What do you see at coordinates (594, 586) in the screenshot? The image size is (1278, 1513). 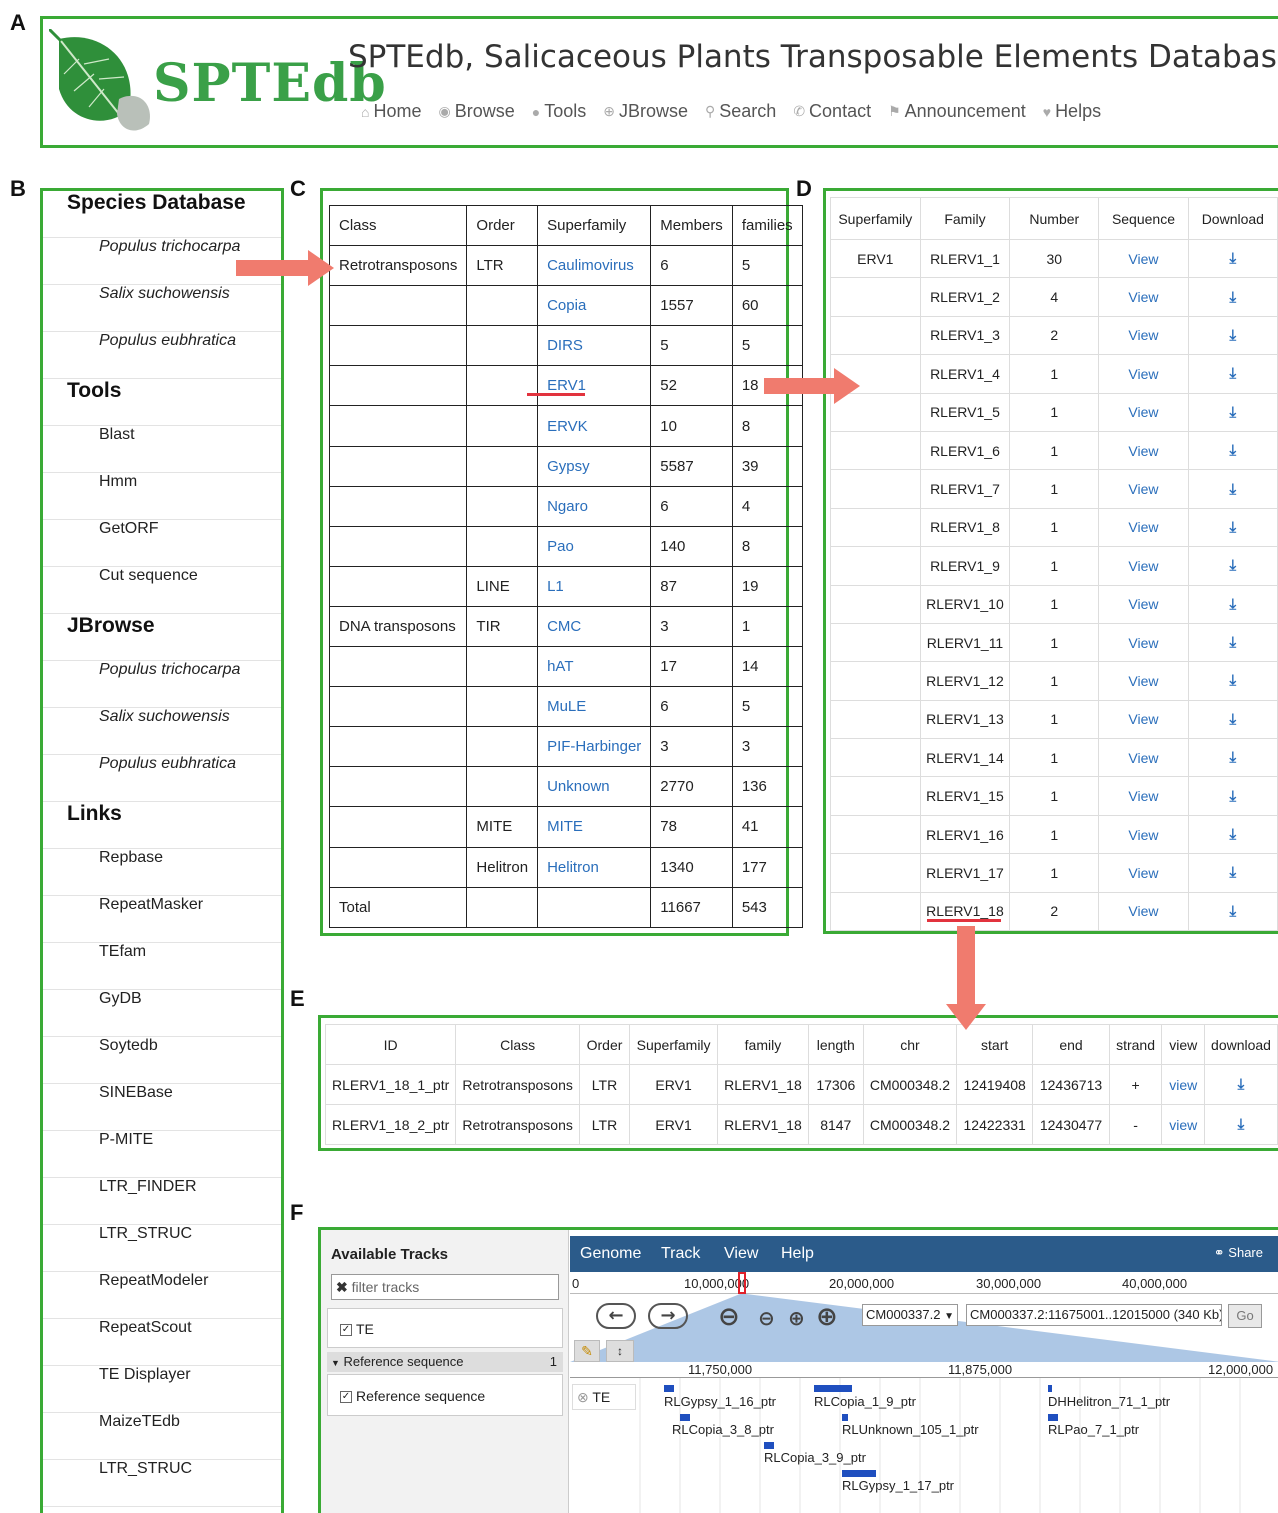 I see `table-cell: L1` at bounding box center [594, 586].